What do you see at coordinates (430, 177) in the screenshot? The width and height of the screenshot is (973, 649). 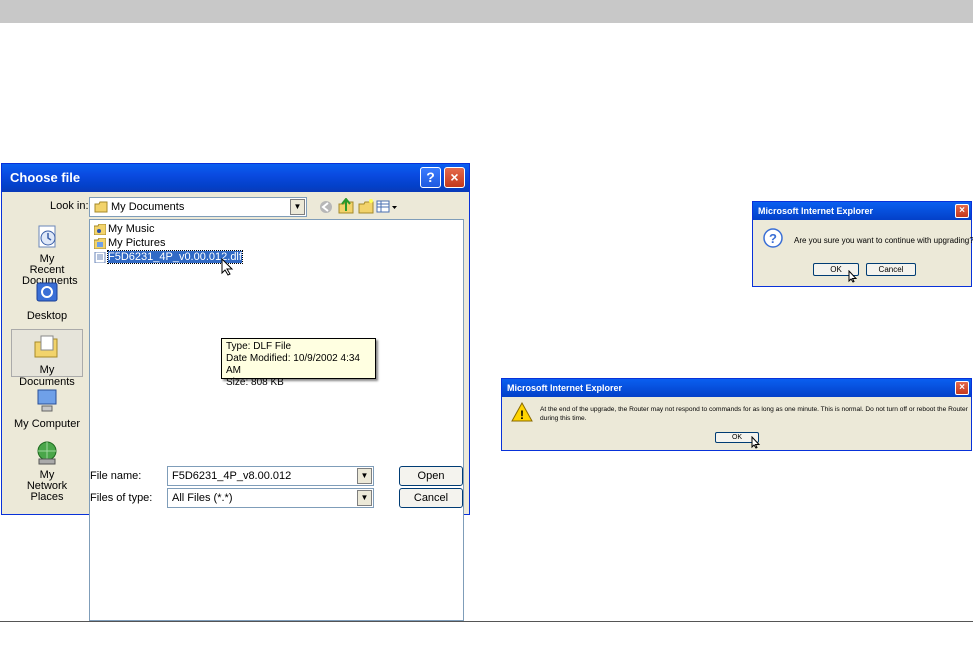 I see `help-button: ?` at bounding box center [430, 177].